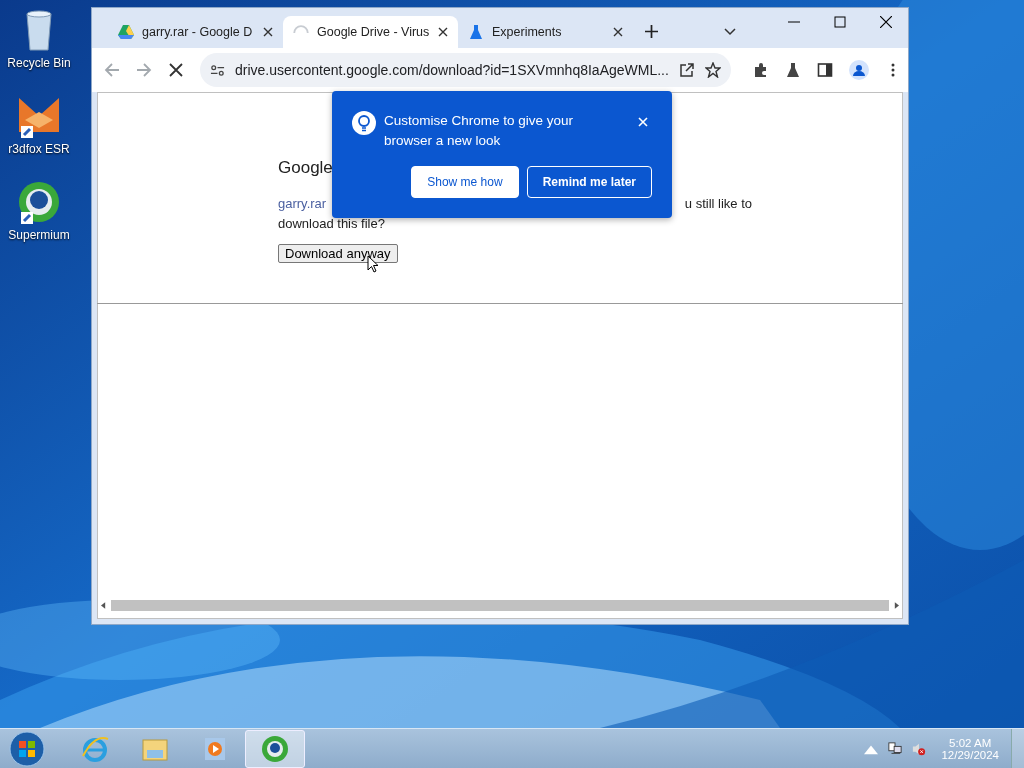 This screenshot has width=1024, height=768. I want to click on horizontal-scrollbar, so click(500, 605).